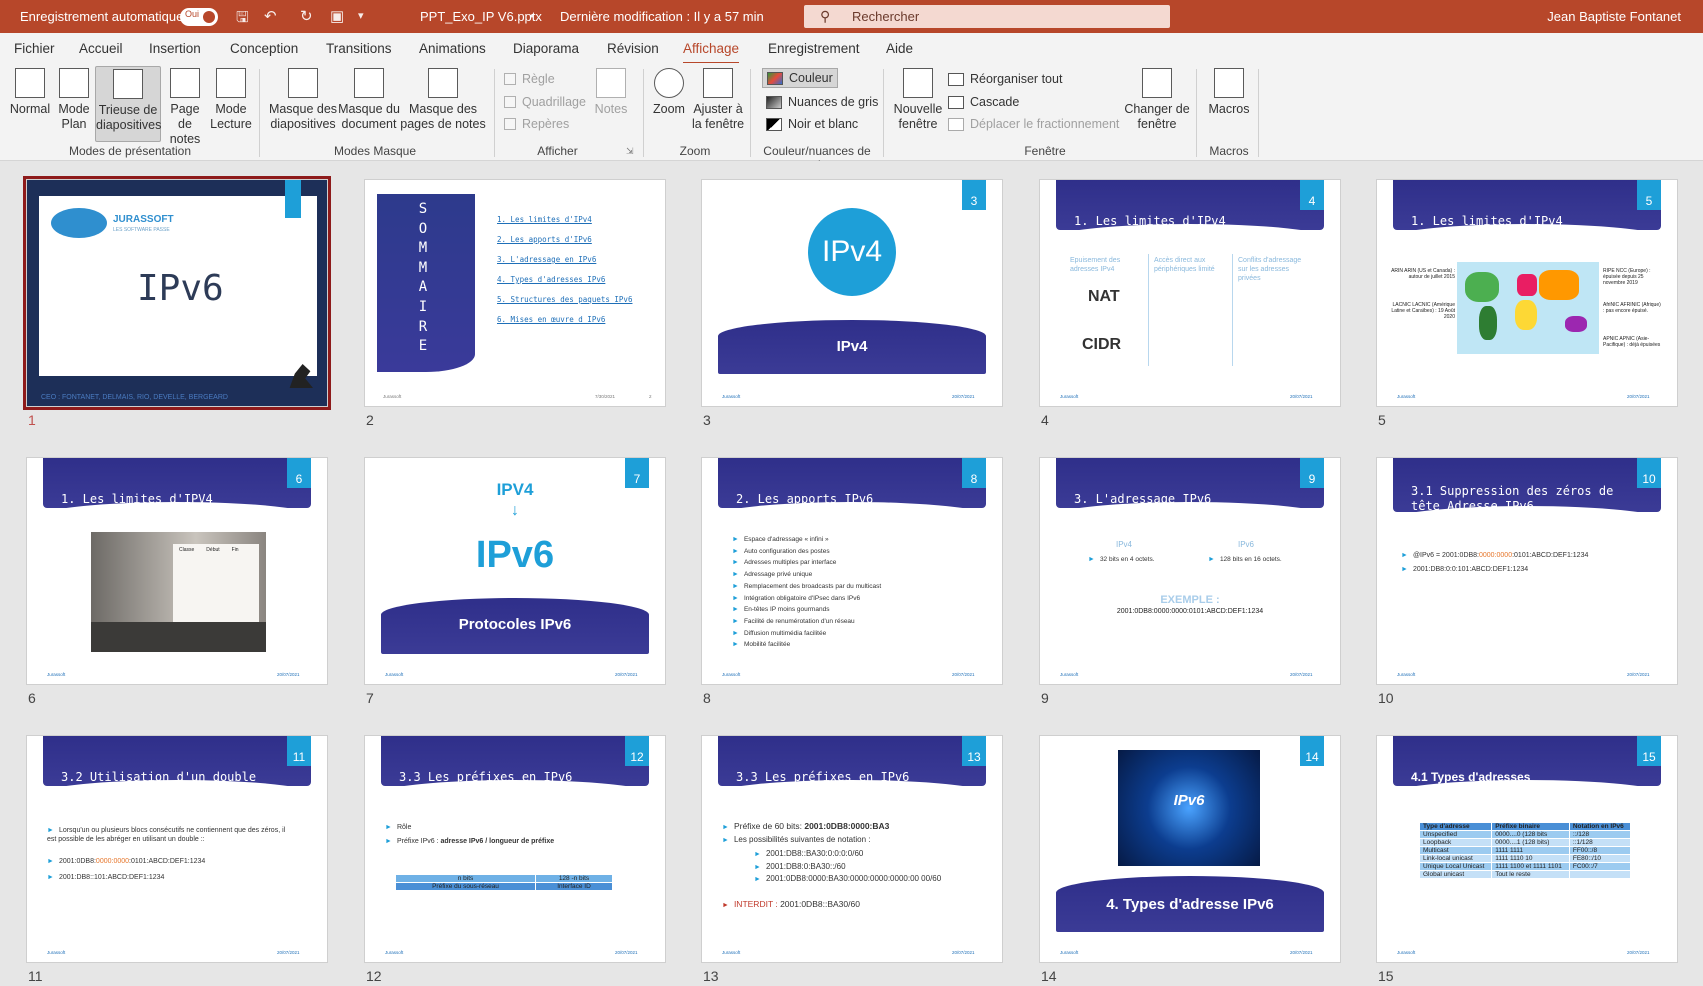 This screenshot has height=986, width=1703. What do you see at coordinates (711, 53) in the screenshot?
I see `tab-affichage: Affichage` at bounding box center [711, 53].